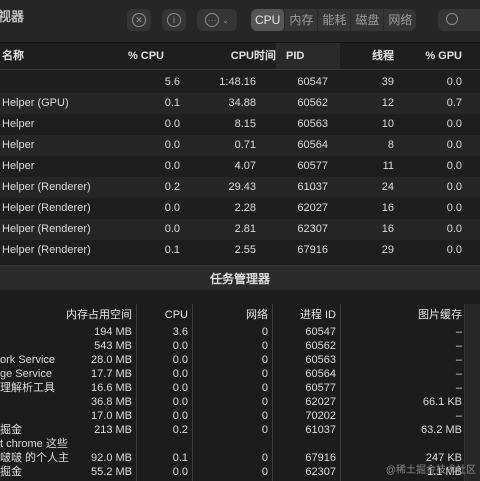  What do you see at coordinates (472, 392) in the screenshot?
I see `scrollbar` at bounding box center [472, 392].